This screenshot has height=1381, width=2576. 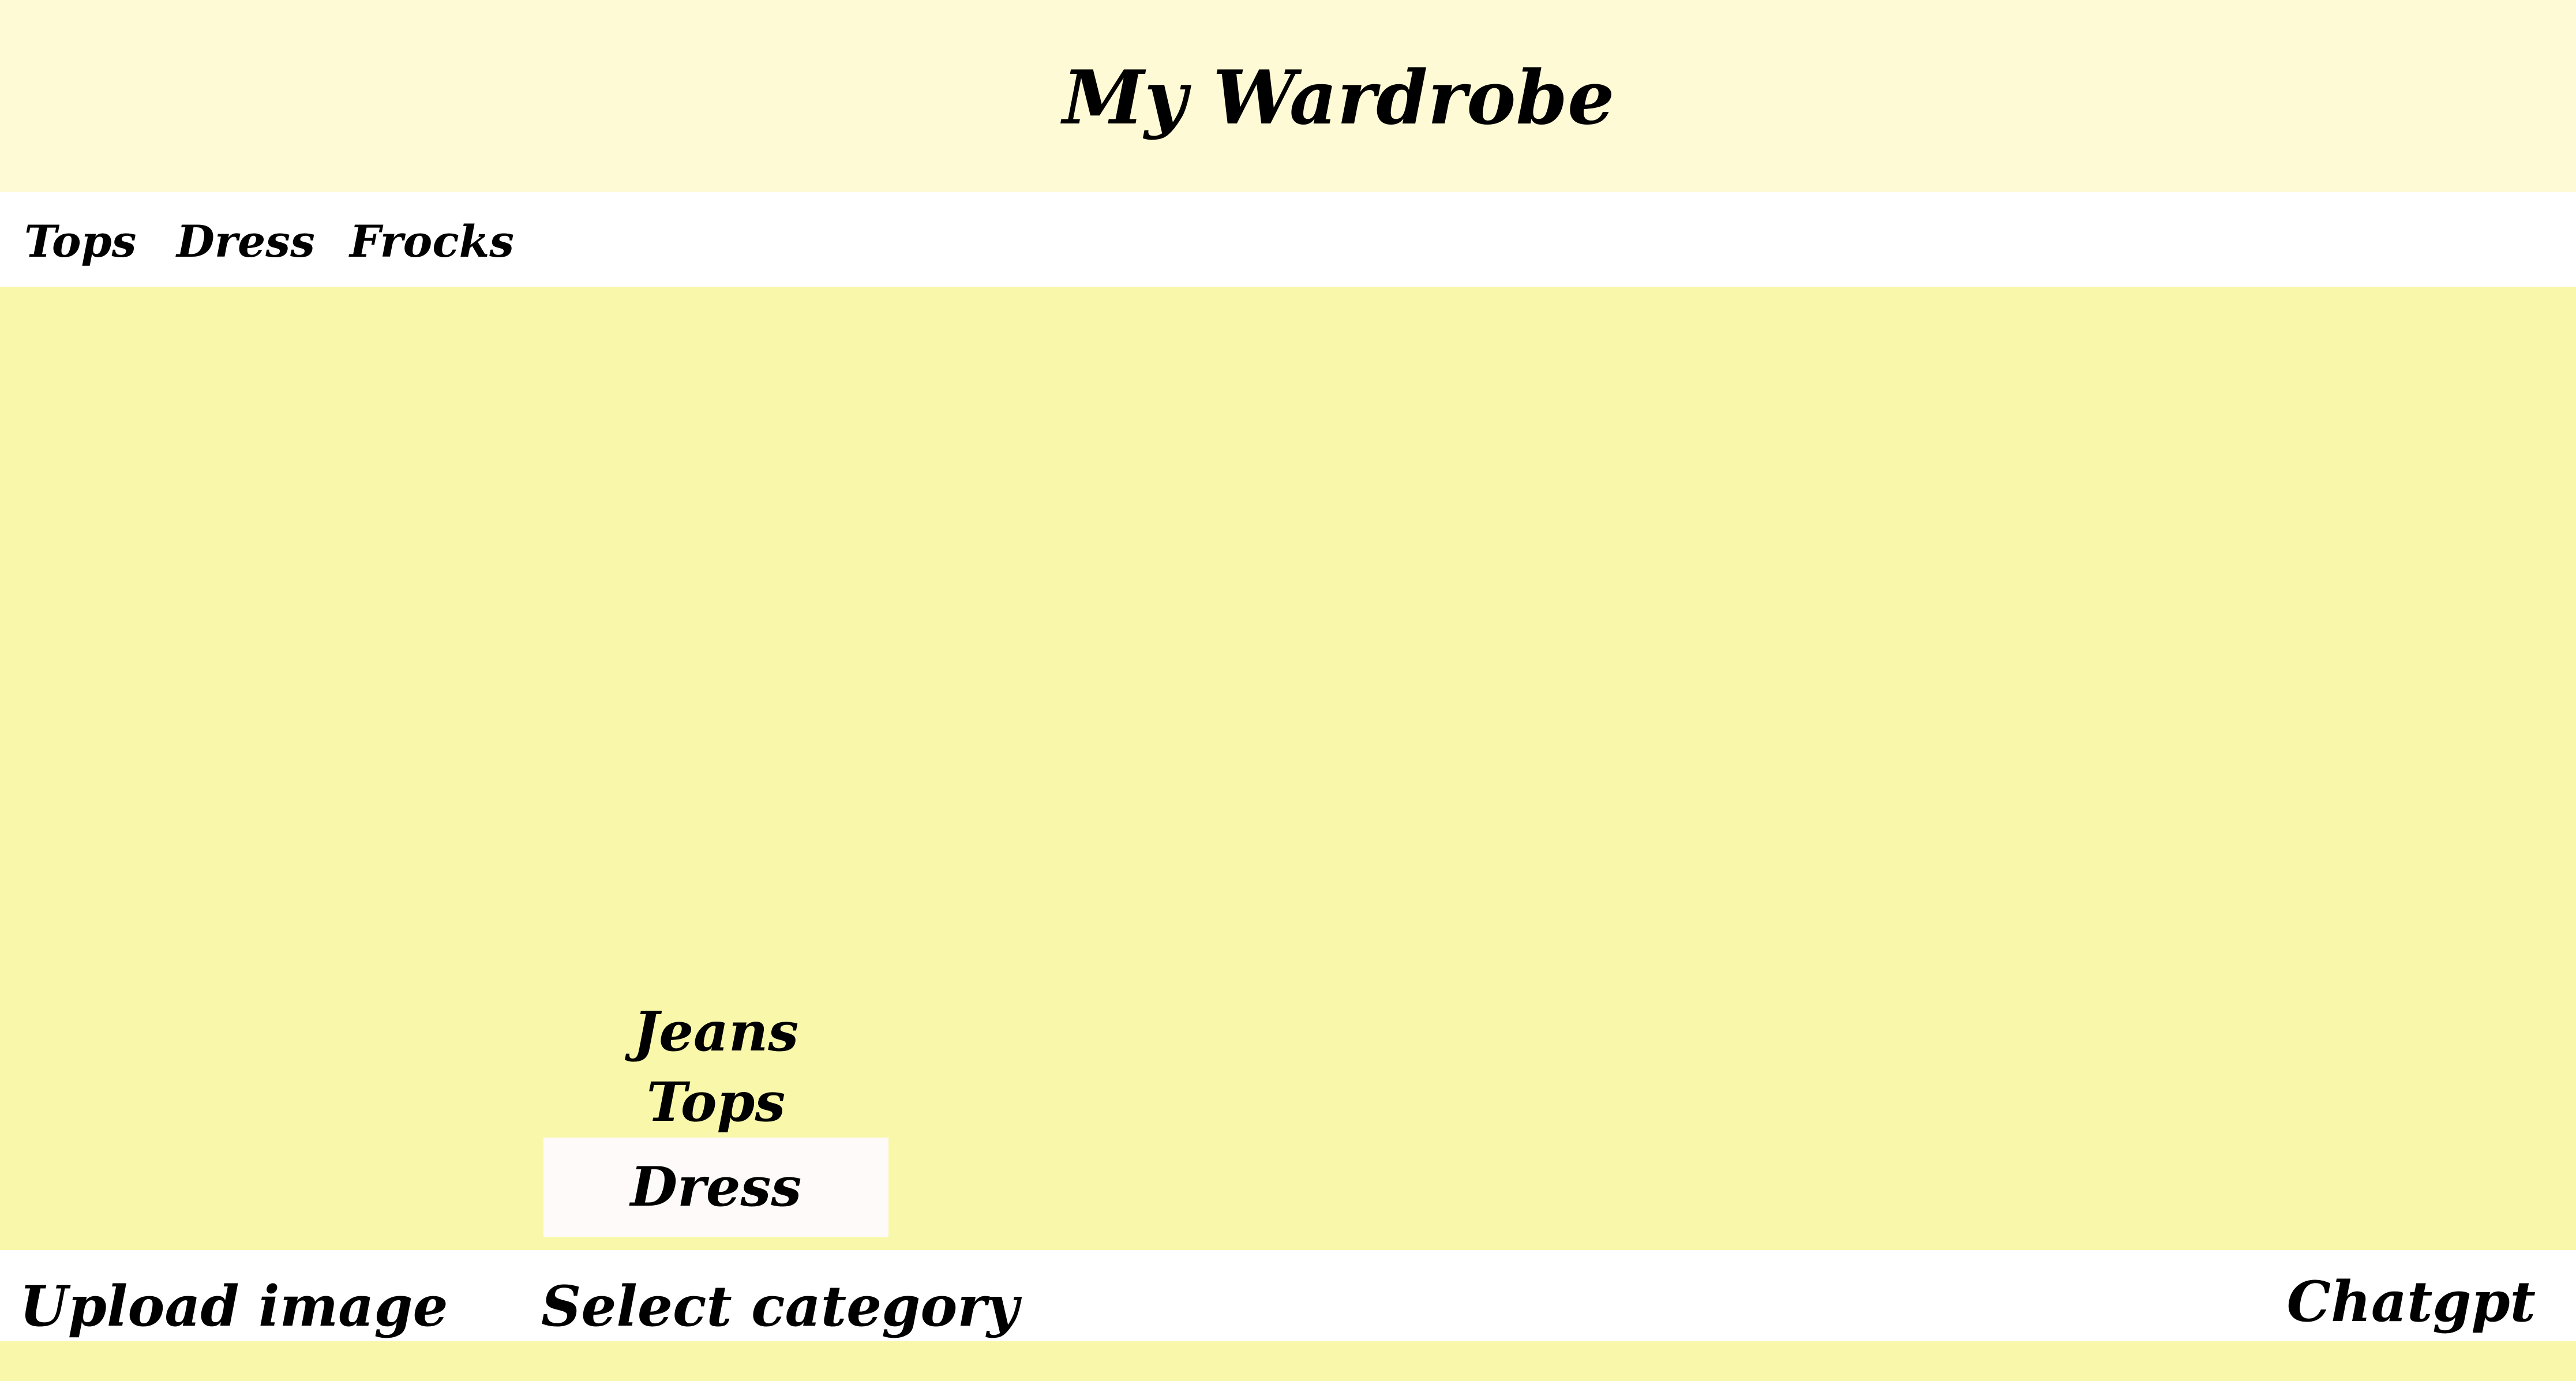 What do you see at coordinates (1338, 98) in the screenshot?
I see `page-title: My Wardrobe` at bounding box center [1338, 98].